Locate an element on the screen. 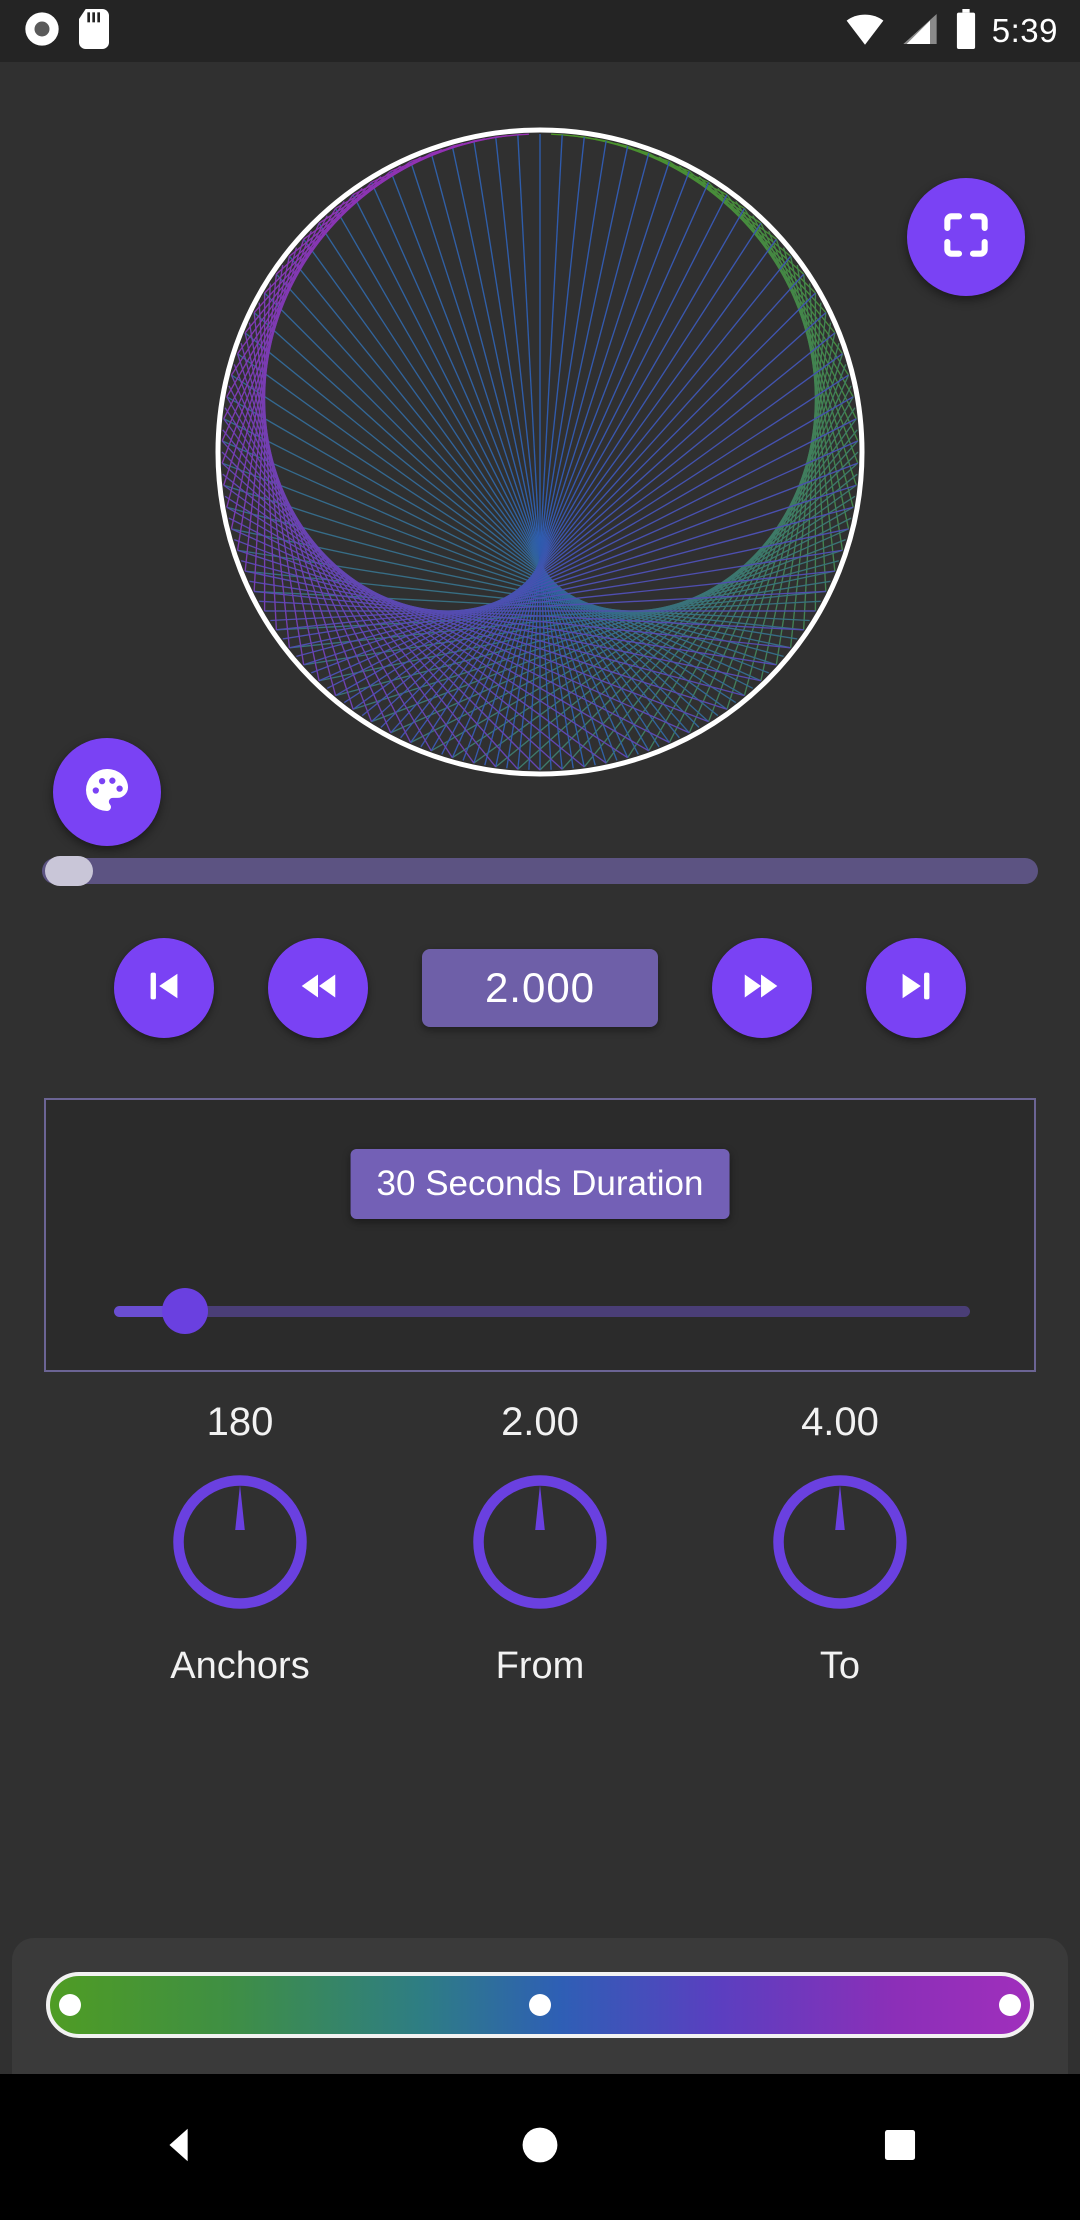 This screenshot has width=1080, height=2220. back-icon is located at coordinates (180, 2147).